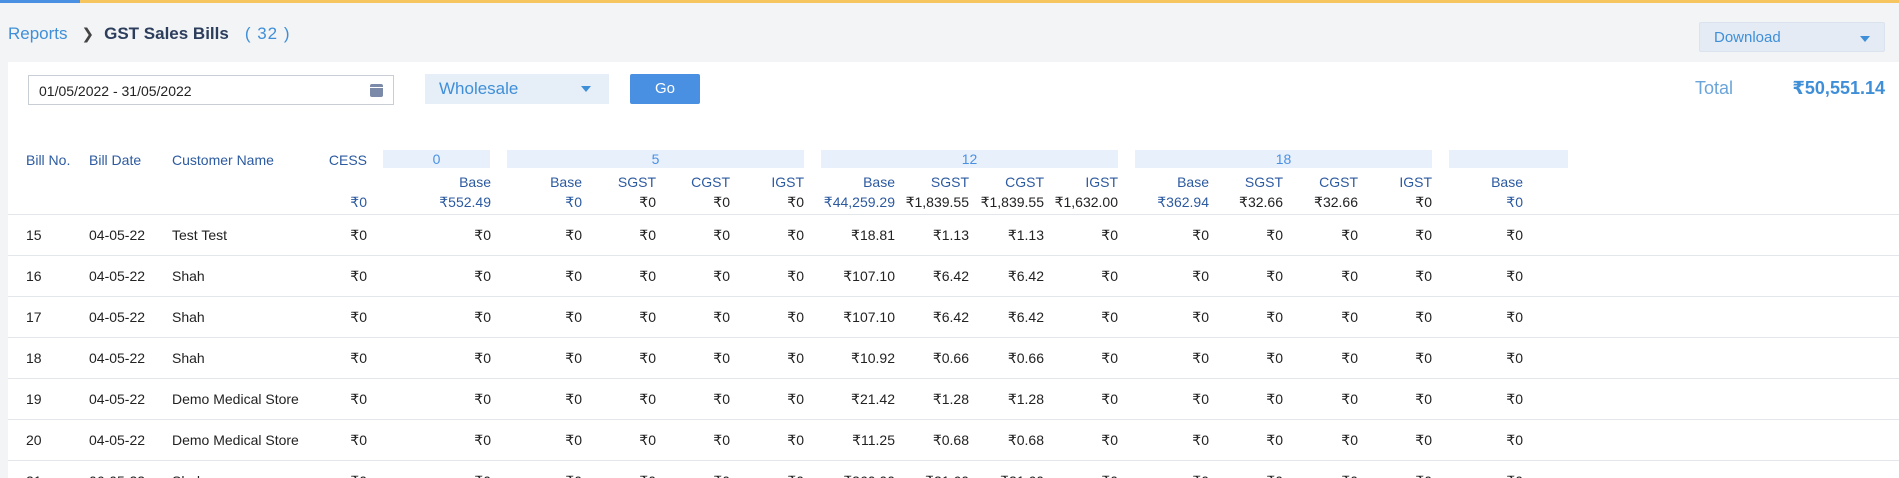 This screenshot has height=478, width=1899. I want to click on col-header-cess: CESS, so click(347, 160).